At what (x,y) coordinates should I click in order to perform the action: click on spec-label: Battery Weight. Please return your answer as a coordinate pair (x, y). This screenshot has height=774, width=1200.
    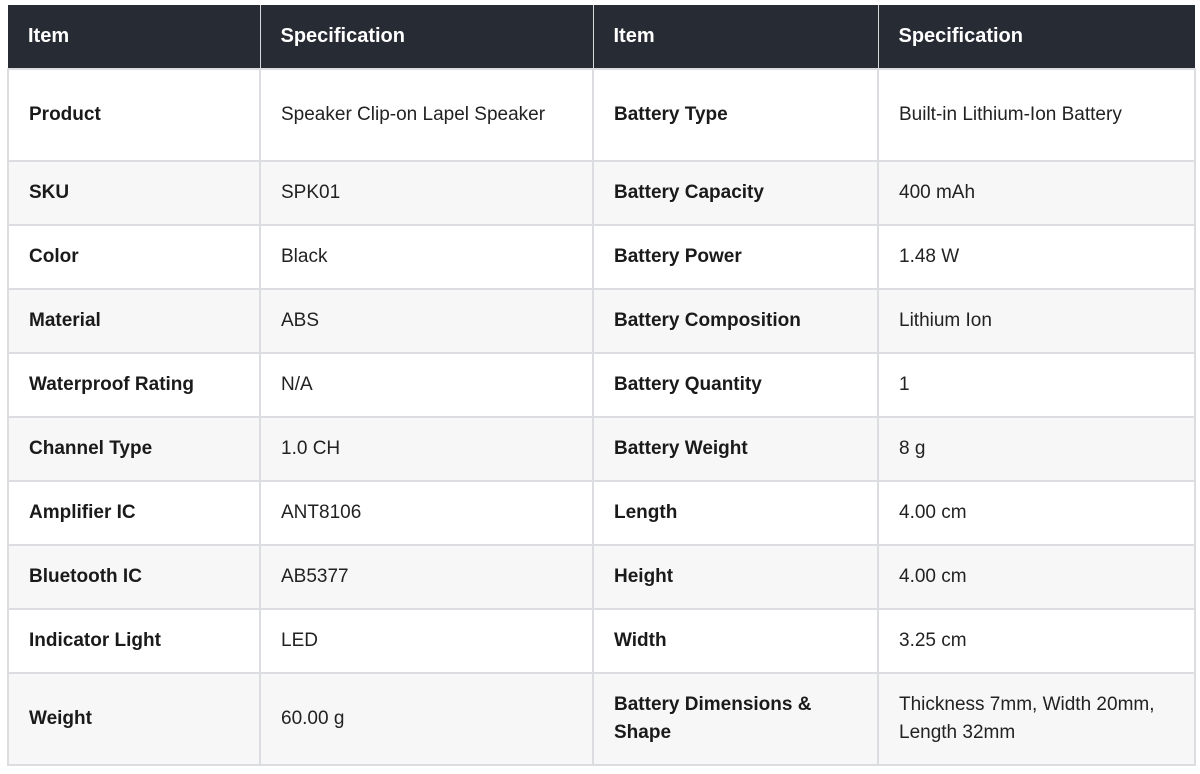
    Looking at the image, I should click on (735, 449).